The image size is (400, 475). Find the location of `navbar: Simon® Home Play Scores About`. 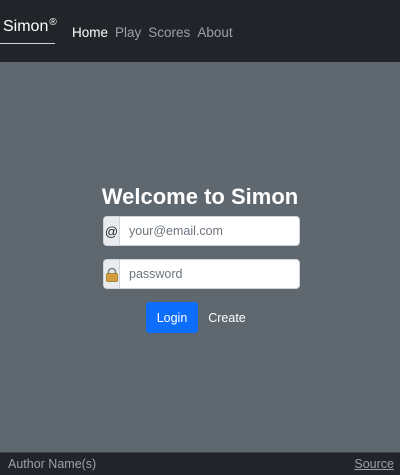

navbar: Simon® Home Play Scores About is located at coordinates (200, 31).